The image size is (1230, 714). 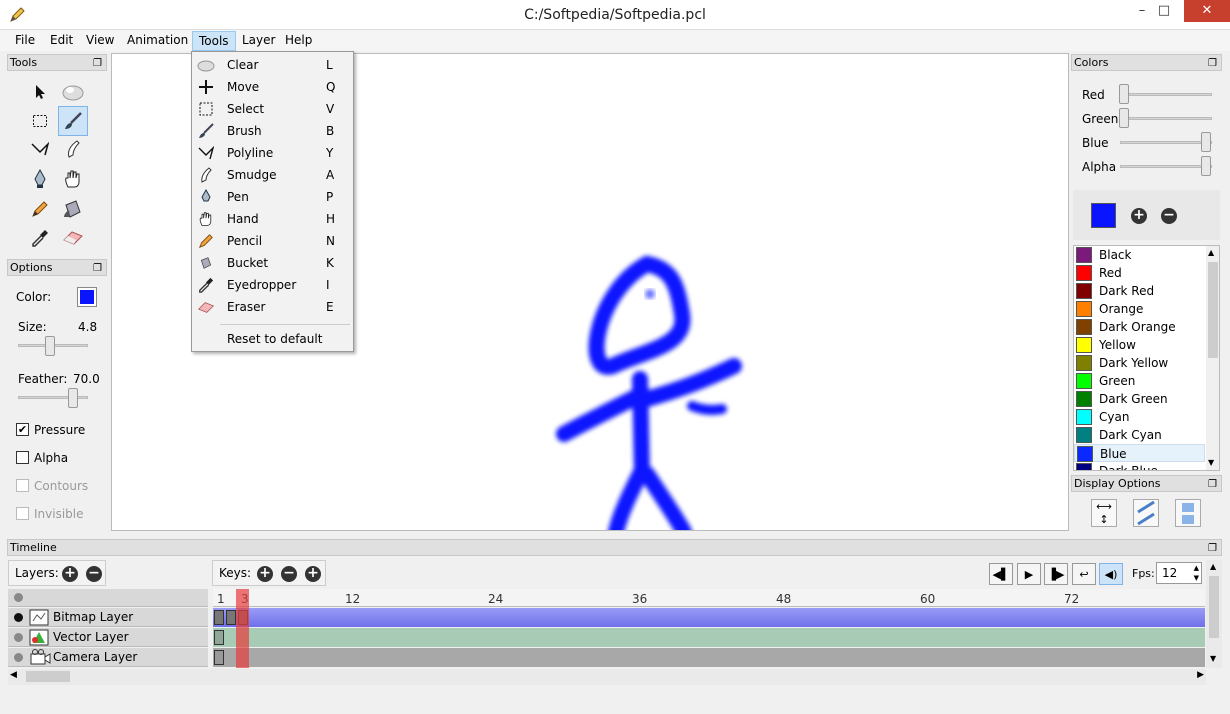 What do you see at coordinates (709, 598) in the screenshot?
I see `frame-ruler` at bounding box center [709, 598].